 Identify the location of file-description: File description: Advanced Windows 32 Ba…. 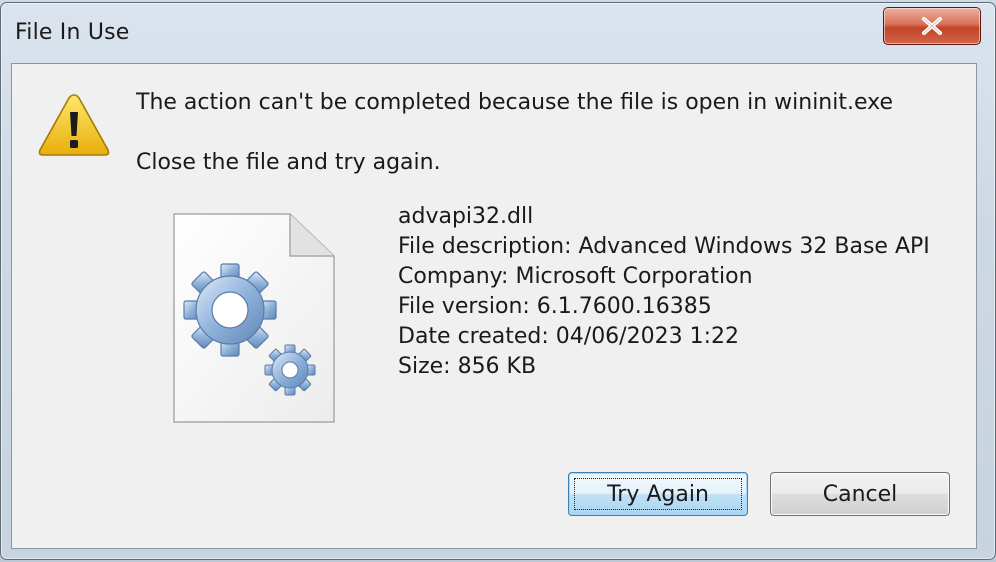
(664, 246).